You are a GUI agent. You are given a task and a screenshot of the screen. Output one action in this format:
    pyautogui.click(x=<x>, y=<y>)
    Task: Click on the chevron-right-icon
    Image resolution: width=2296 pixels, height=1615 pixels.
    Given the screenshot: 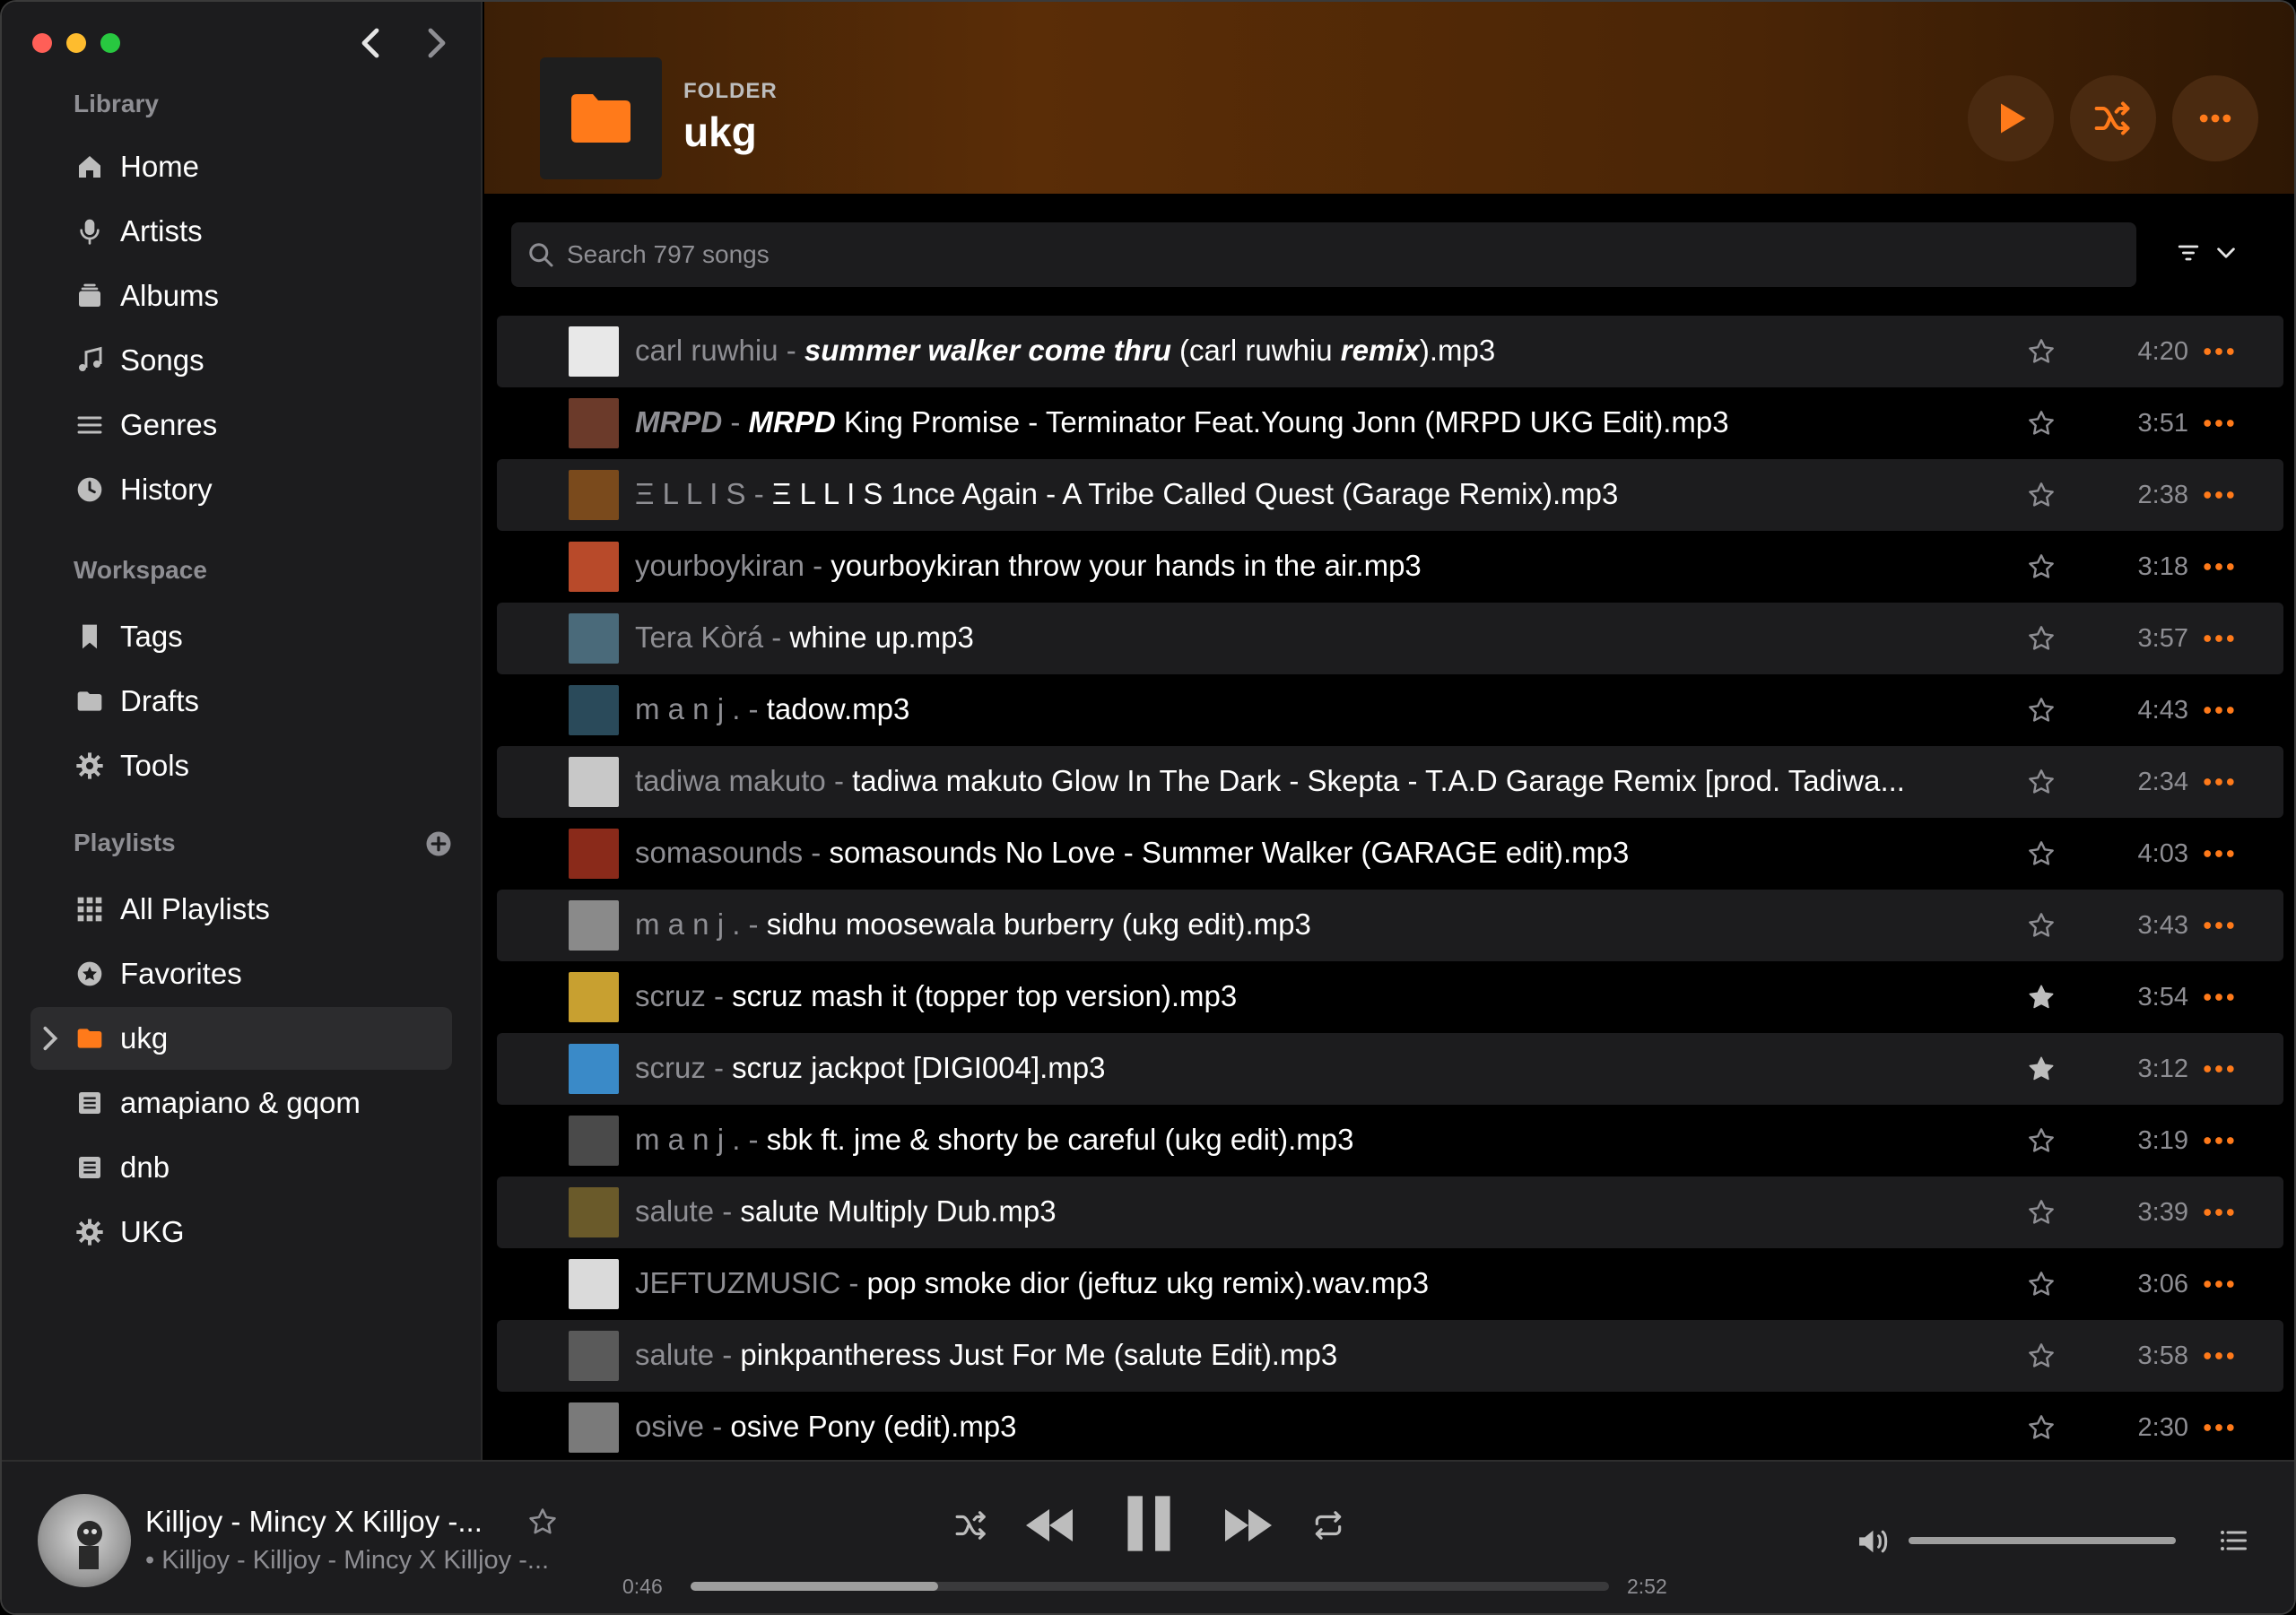 What is the action you would take?
    pyautogui.click(x=50, y=1038)
    